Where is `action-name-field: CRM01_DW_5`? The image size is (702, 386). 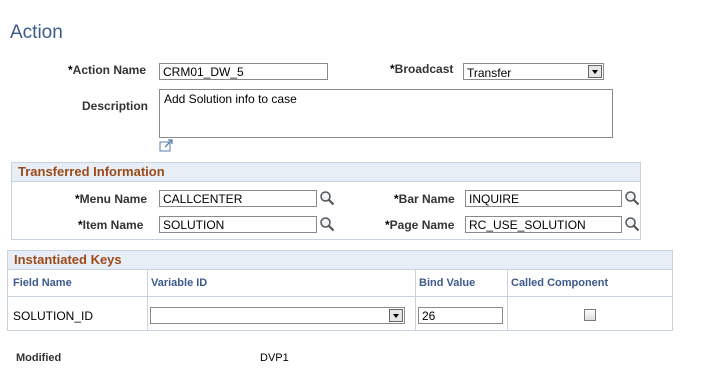
action-name-field: CRM01_DW_5 is located at coordinates (243, 71).